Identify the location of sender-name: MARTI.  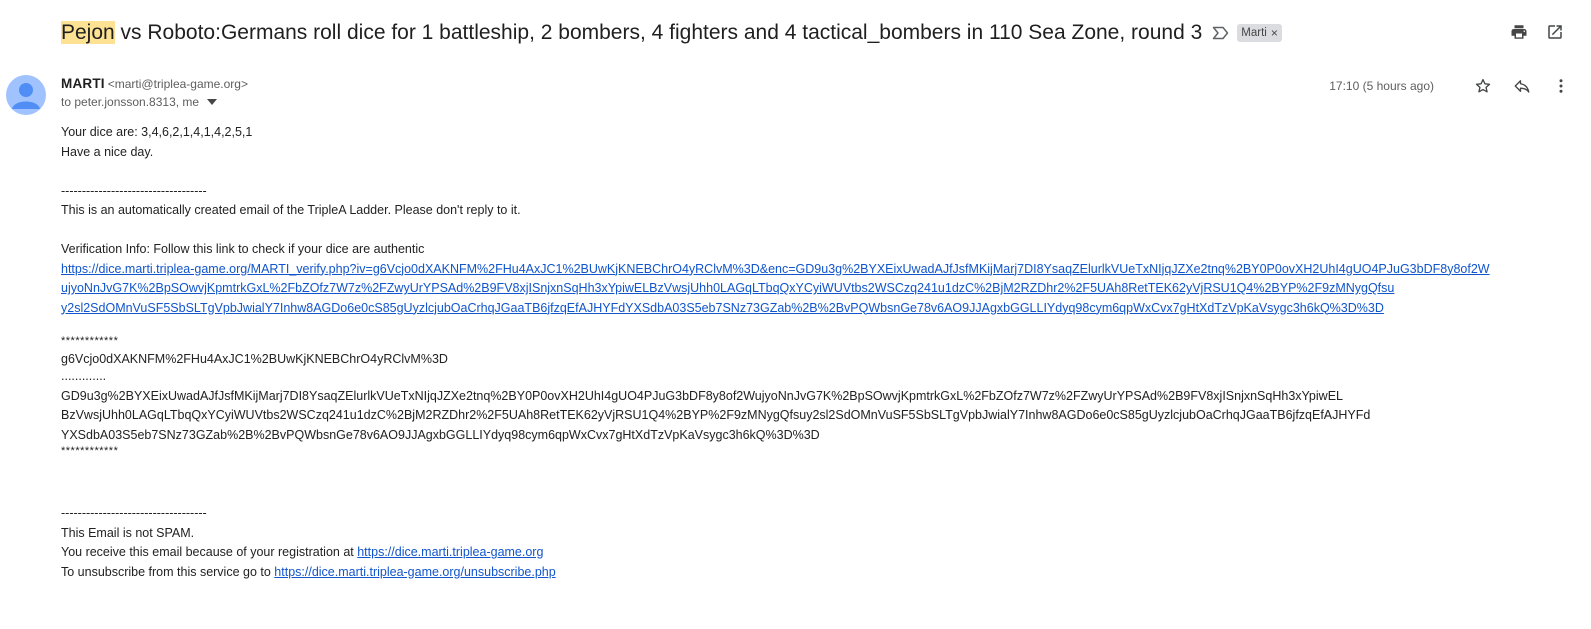
(83, 83).